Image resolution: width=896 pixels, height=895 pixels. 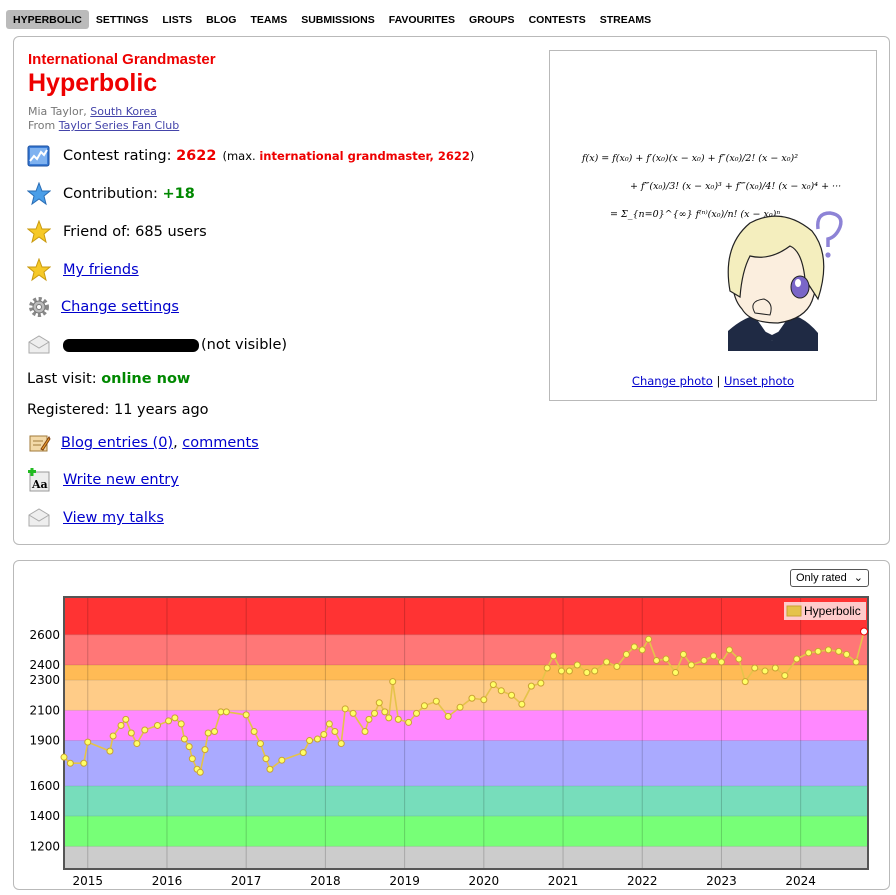 I want to click on y-tick-label: 2600, so click(x=44, y=635).